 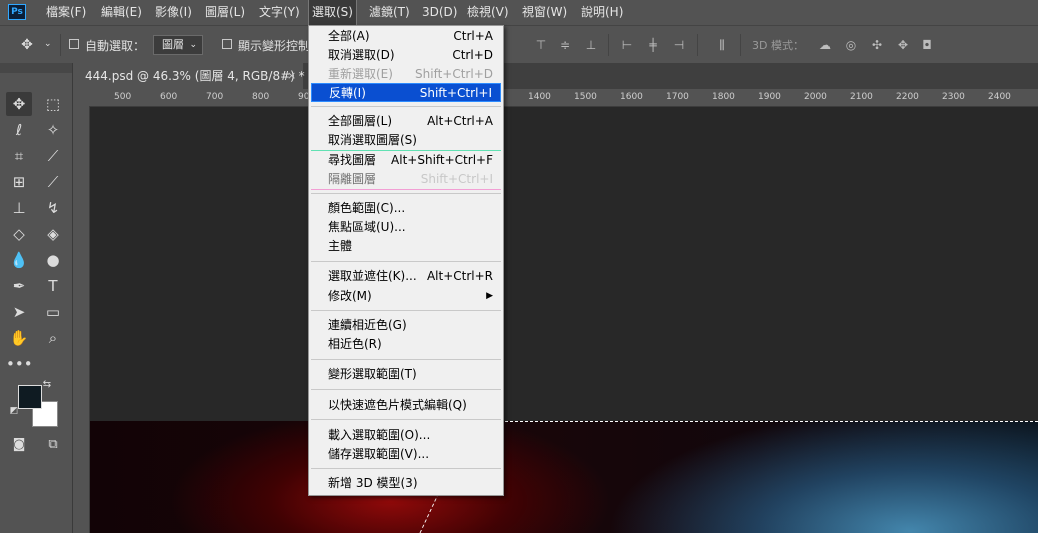 I want to click on menu-item-shortcut: Alt+Shift+Ctrl+F, so click(x=442, y=160).